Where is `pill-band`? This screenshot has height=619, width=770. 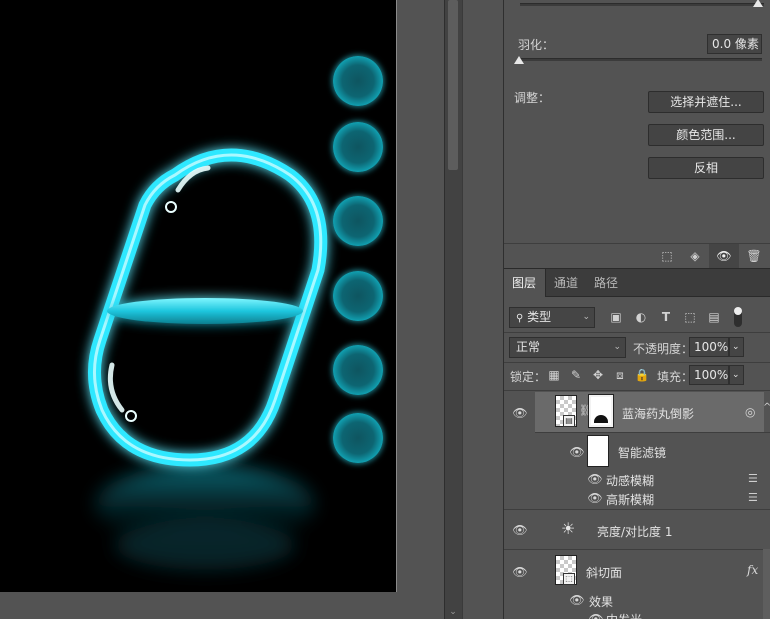
pill-band is located at coordinates (205, 311).